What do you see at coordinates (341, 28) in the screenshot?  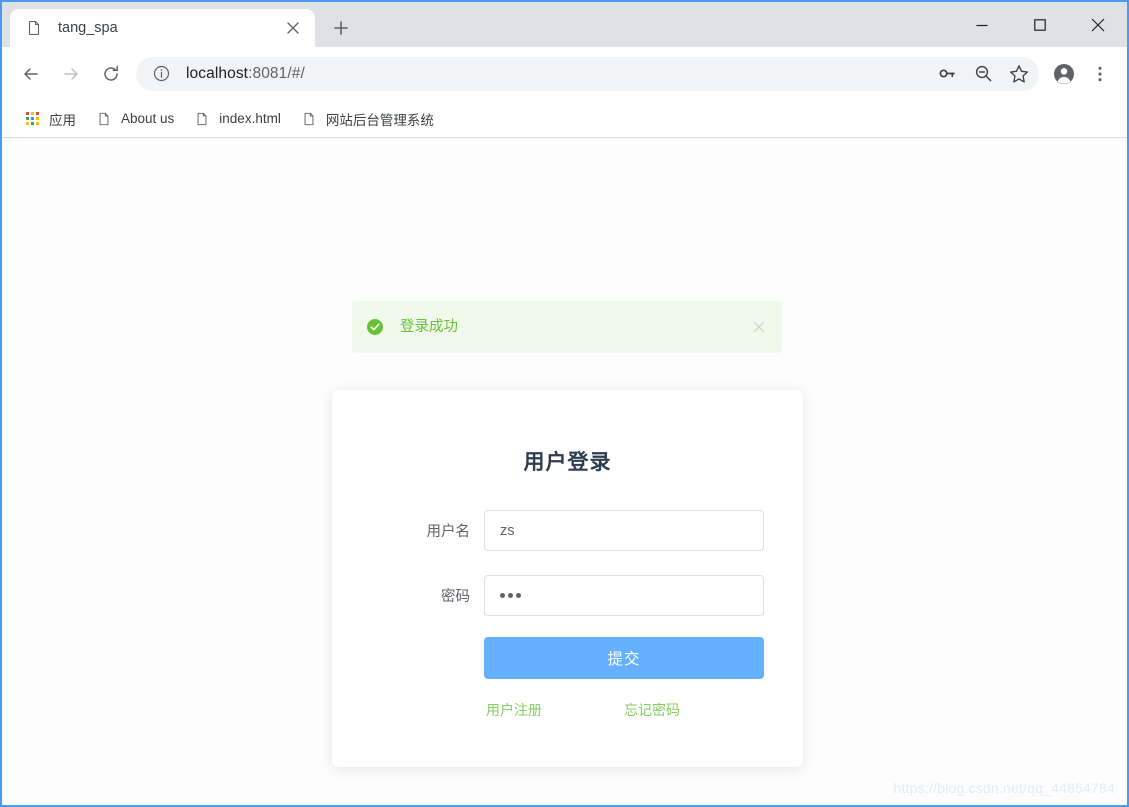 I see `new-tab-button` at bounding box center [341, 28].